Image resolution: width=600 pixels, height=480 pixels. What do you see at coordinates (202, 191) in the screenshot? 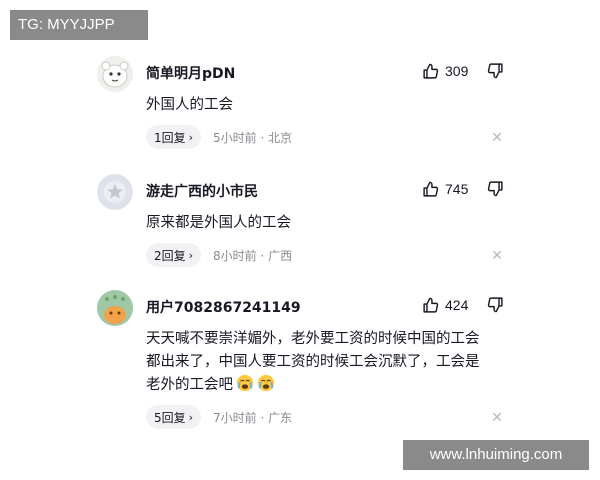
I see `username: 游走广西的小市民` at bounding box center [202, 191].